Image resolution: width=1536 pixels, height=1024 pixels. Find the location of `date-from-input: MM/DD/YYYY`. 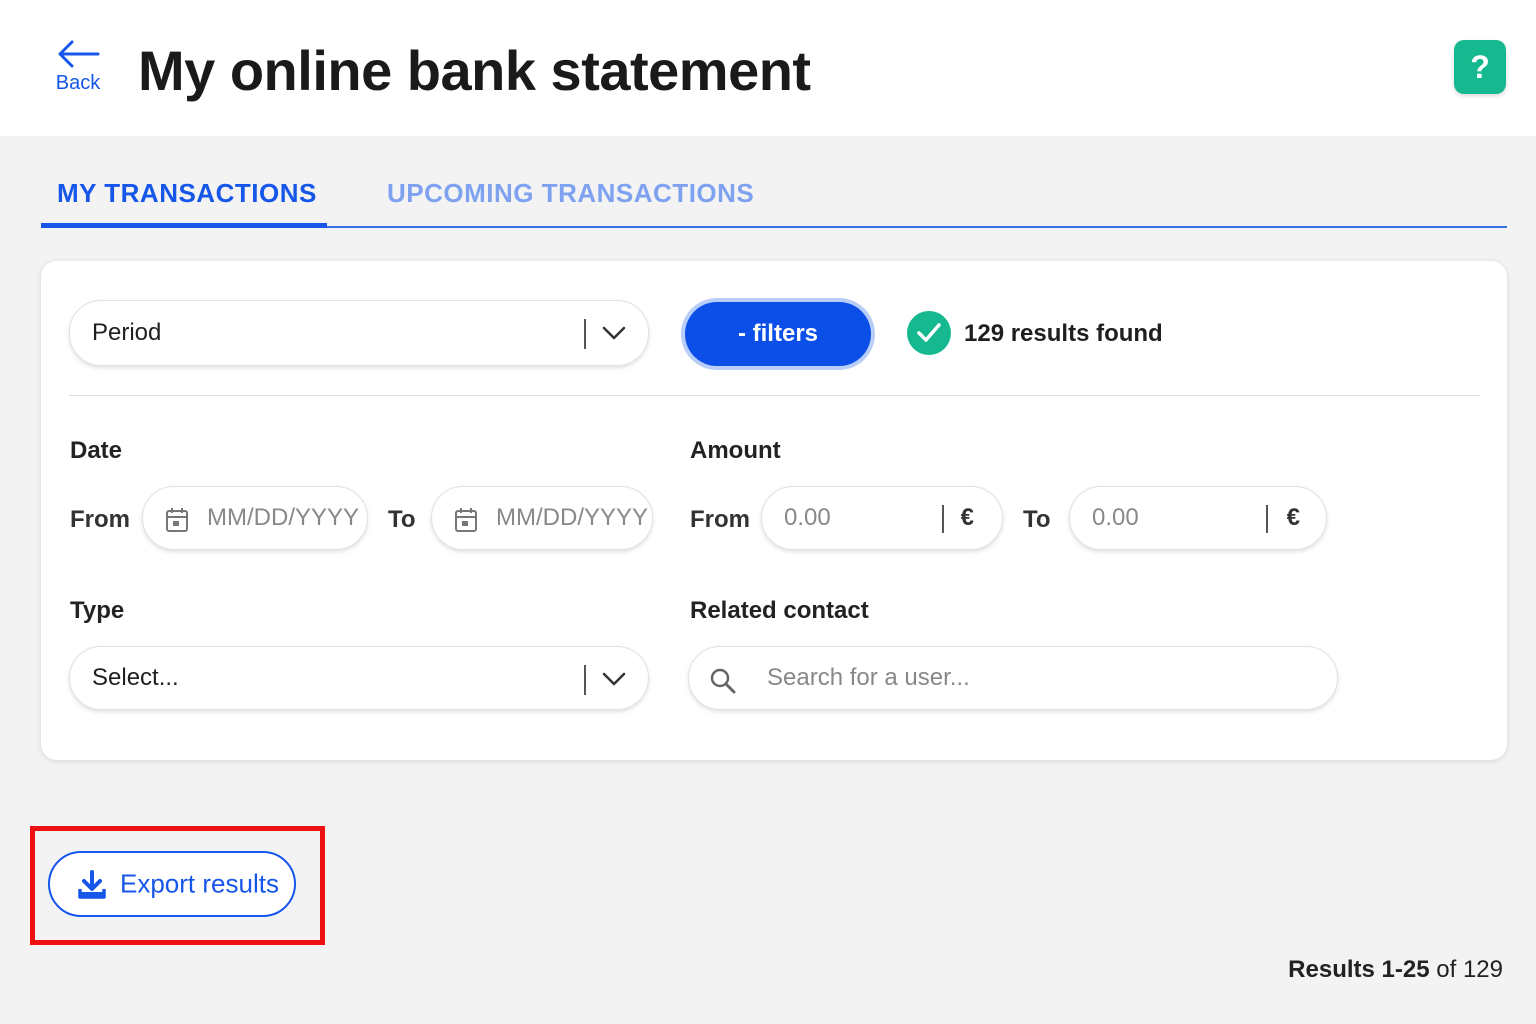

date-from-input: MM/DD/YYYY is located at coordinates (255, 518).